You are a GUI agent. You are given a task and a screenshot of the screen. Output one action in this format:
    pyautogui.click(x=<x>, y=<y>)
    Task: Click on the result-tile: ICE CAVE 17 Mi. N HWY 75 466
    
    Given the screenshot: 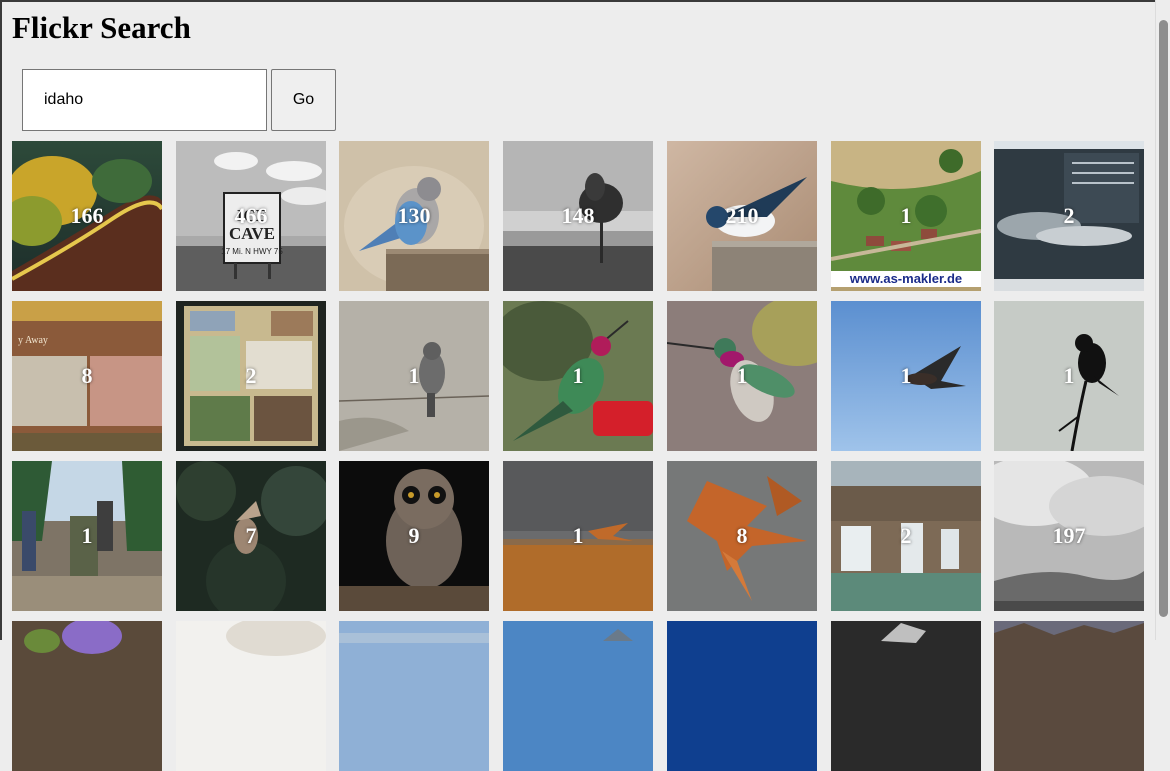 What is the action you would take?
    pyautogui.click(x=251, y=216)
    